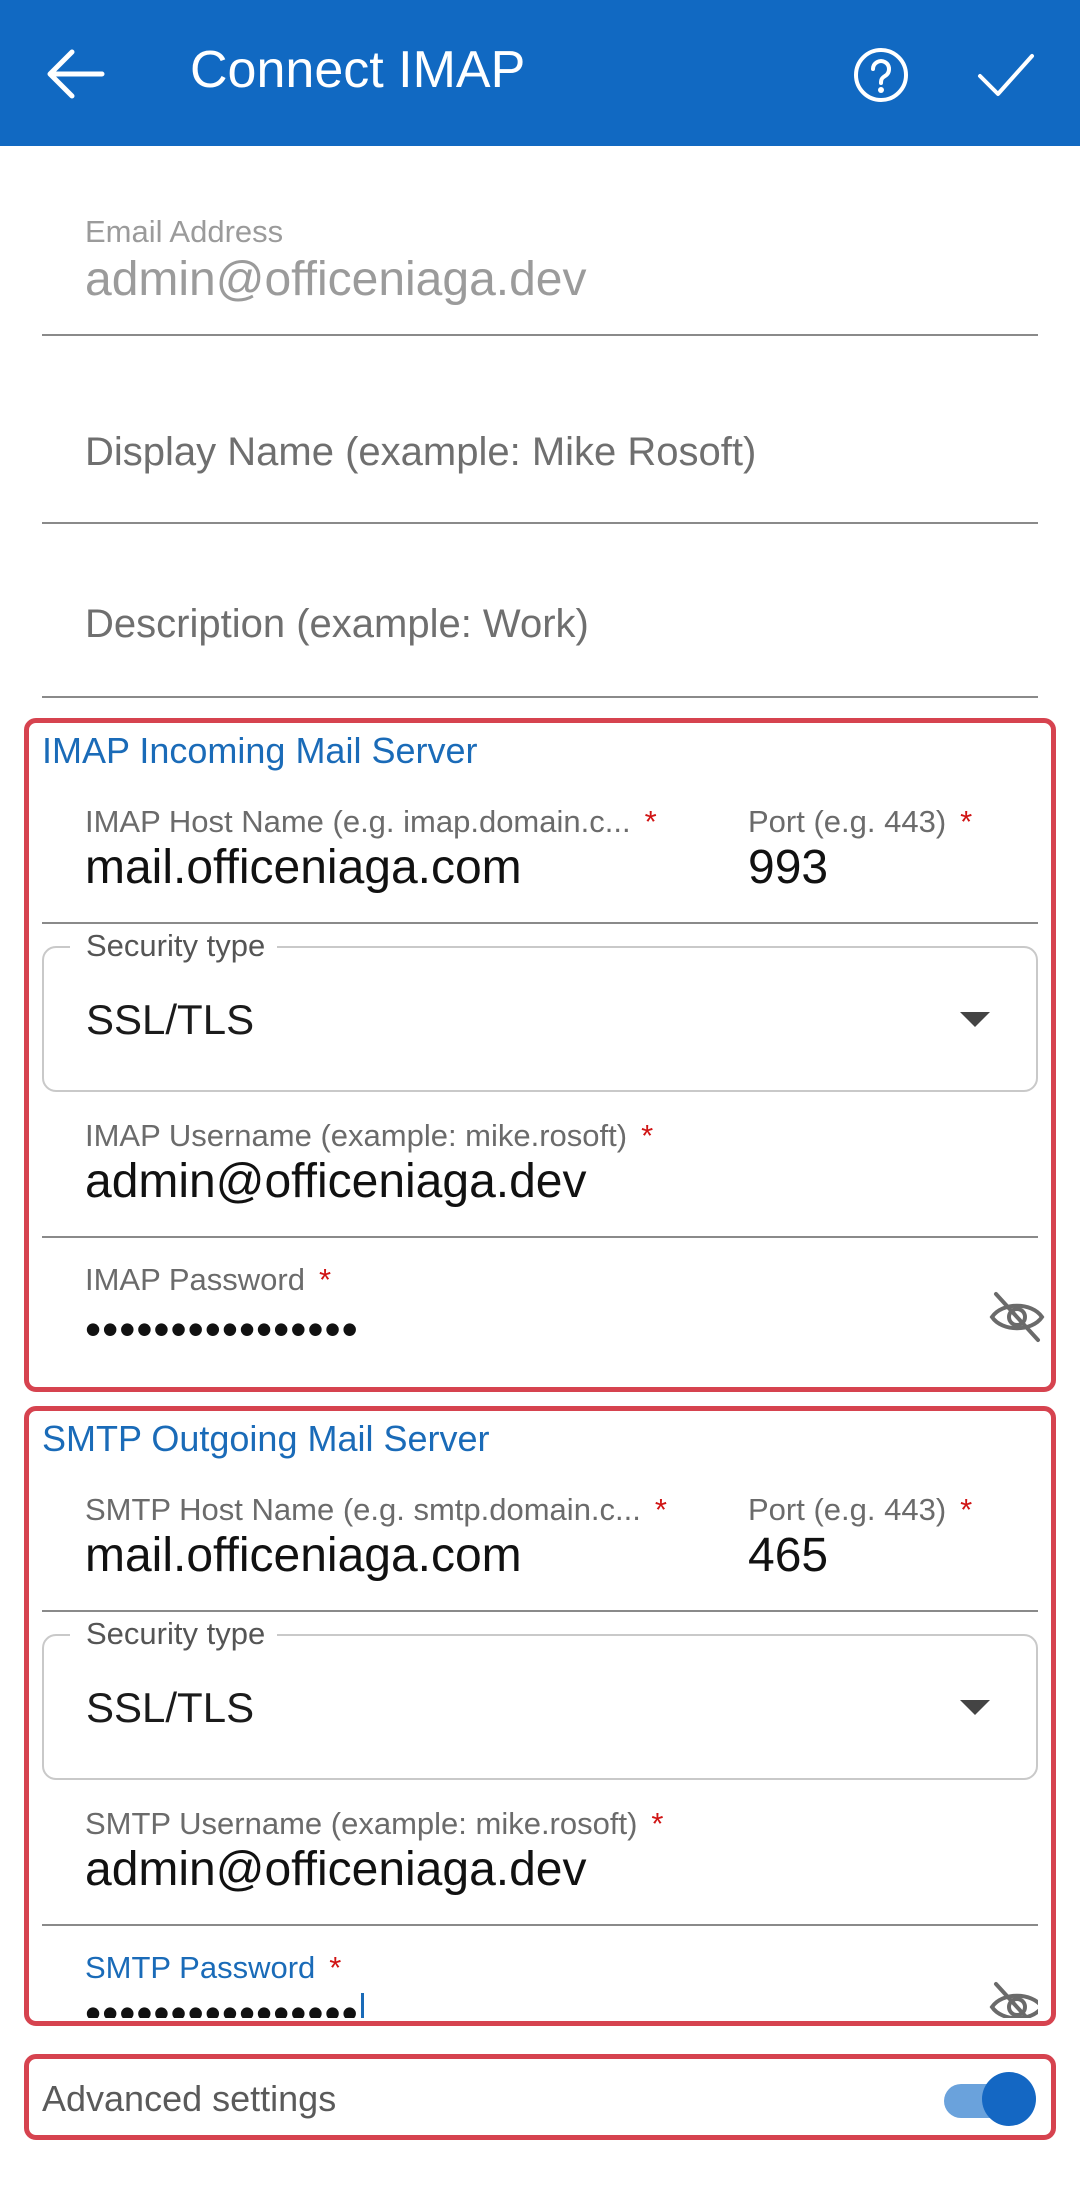 The image size is (1080, 2194). I want to click on page-title: Connect IMAP, so click(358, 70).